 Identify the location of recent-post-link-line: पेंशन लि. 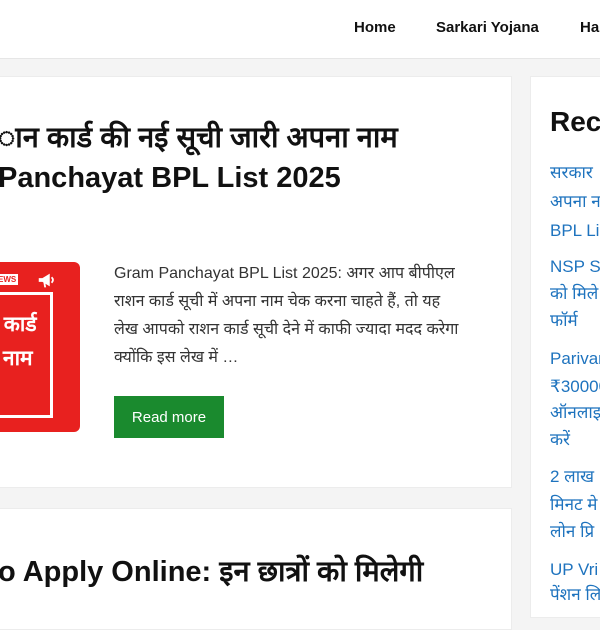
(575, 594).